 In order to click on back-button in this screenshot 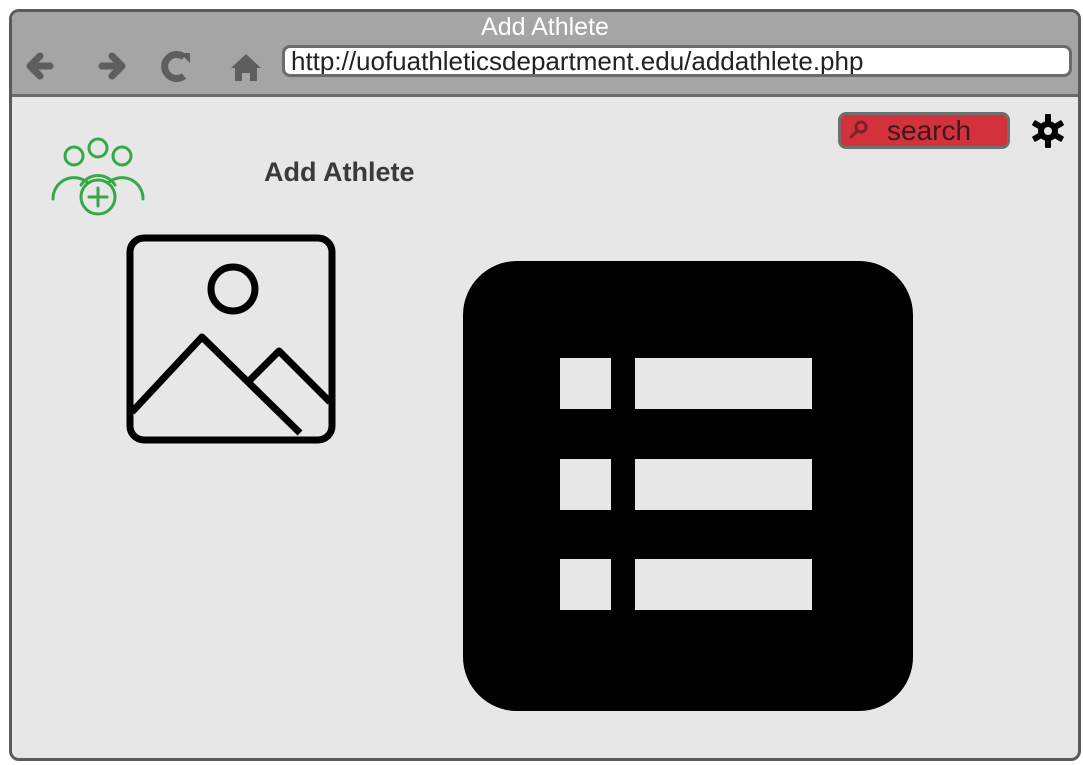, I will do `click(44, 67)`.